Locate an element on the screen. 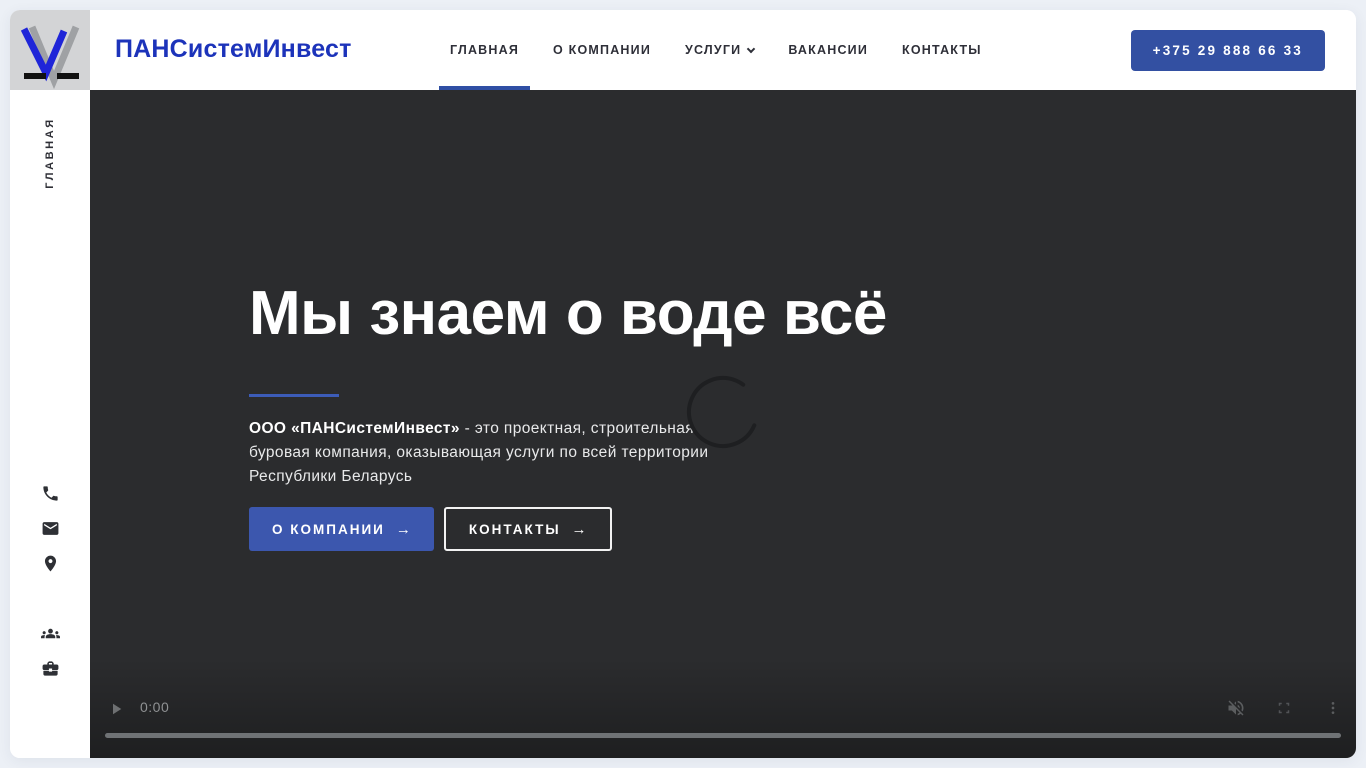 The image size is (1366, 768). nav-item-label: ГЛАВНАЯ is located at coordinates (485, 50).